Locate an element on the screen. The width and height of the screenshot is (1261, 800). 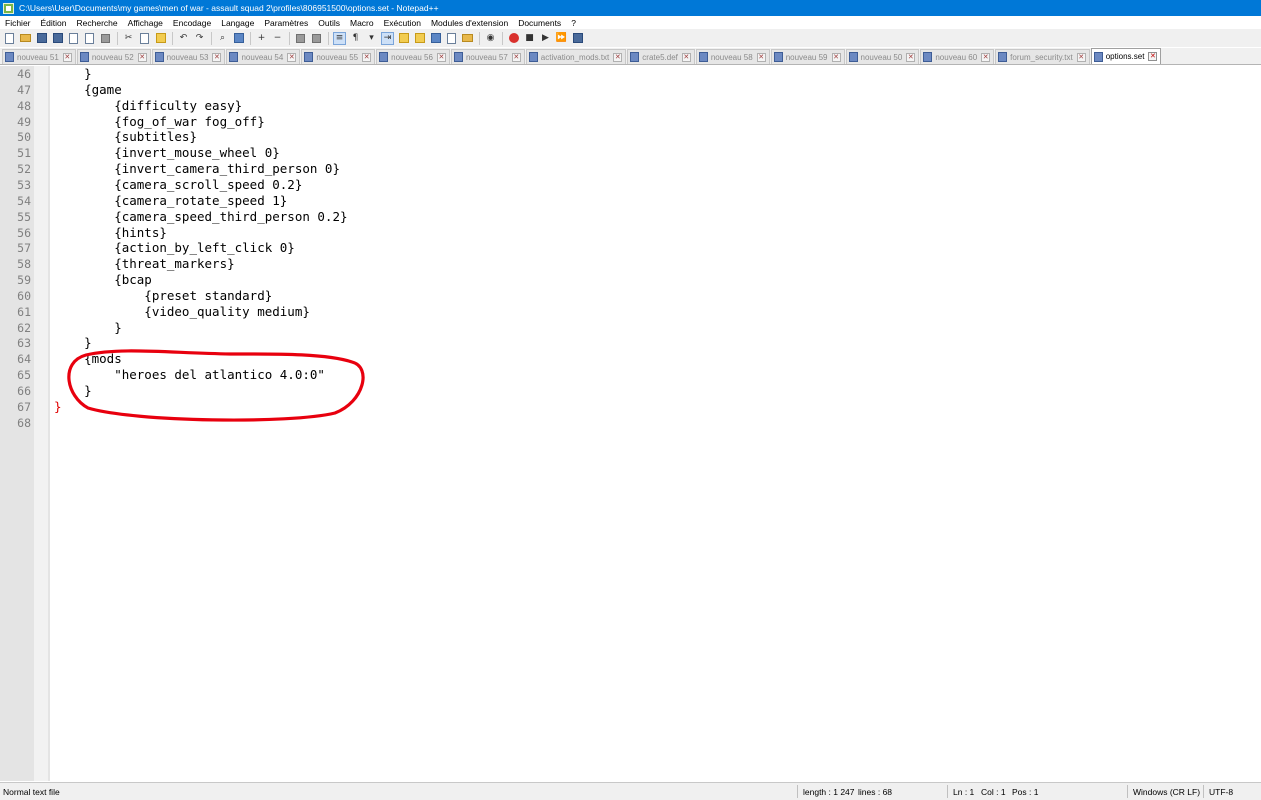
code-line: {camera_speed_third_person 0.2} is located at coordinates (200, 217).